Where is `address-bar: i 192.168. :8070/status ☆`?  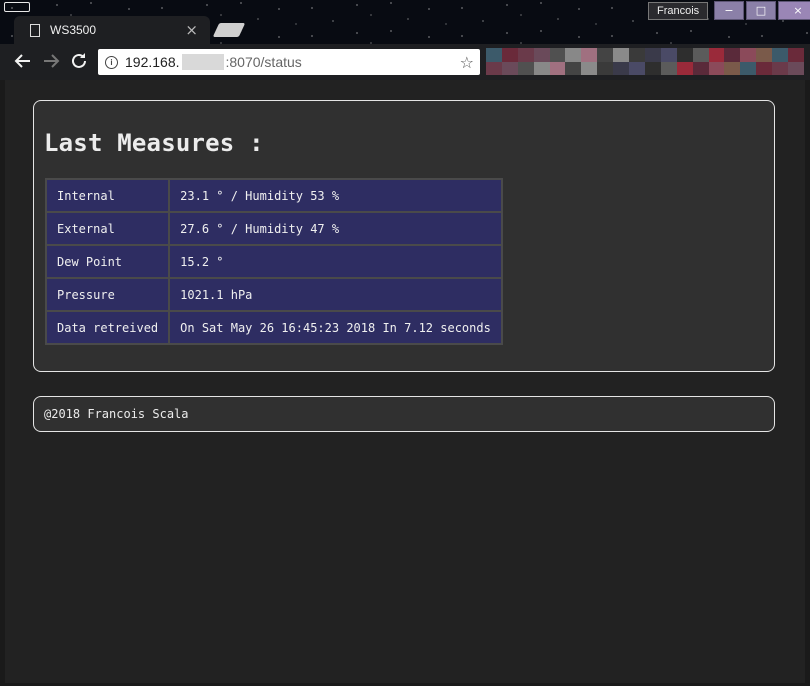
address-bar: i 192.168. :8070/status ☆ is located at coordinates (289, 62).